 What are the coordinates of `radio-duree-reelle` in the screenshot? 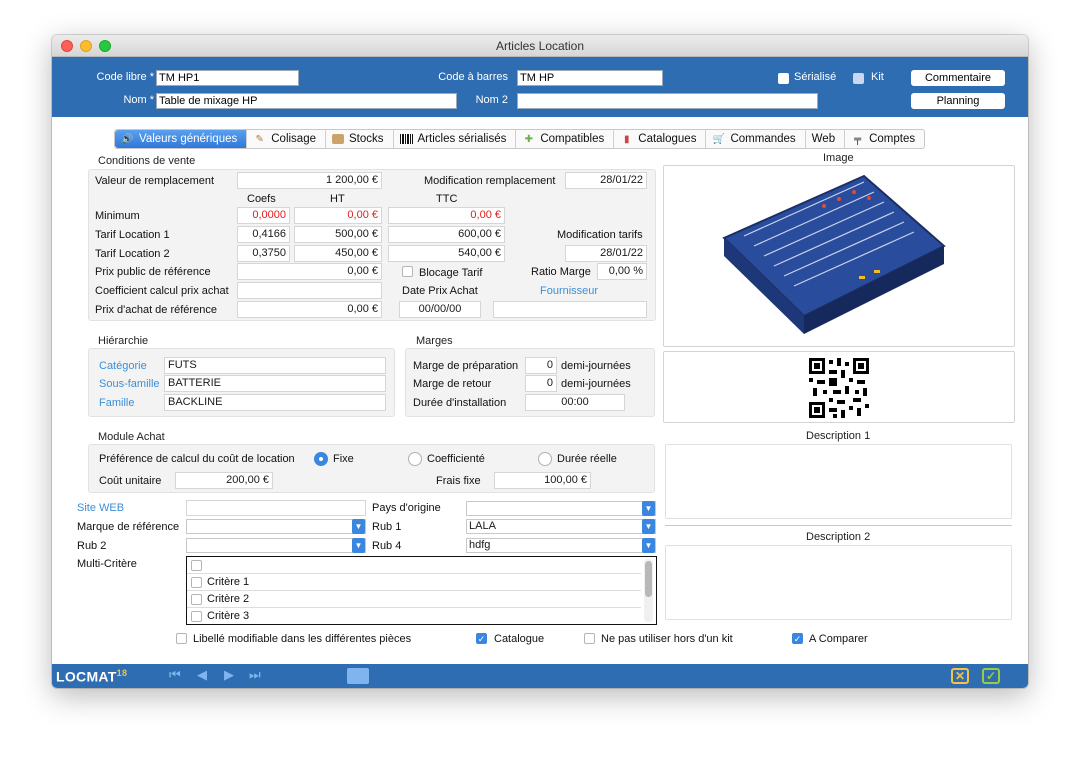 It's located at (545, 459).